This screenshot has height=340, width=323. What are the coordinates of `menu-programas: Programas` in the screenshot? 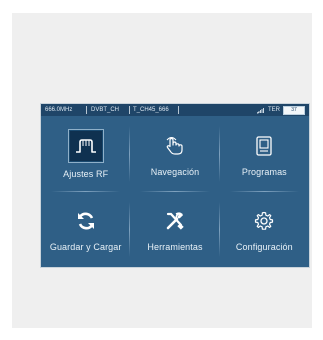 It's located at (264, 154).